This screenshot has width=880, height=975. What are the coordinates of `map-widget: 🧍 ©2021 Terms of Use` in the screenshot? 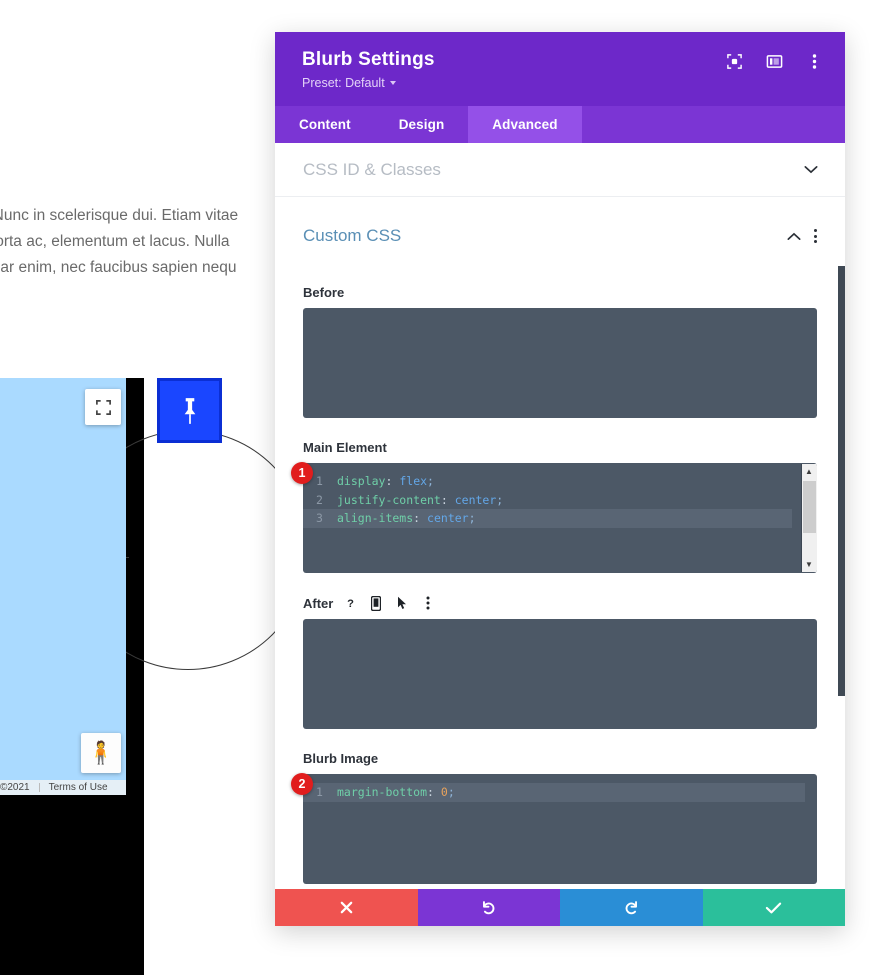 It's located at (63, 586).